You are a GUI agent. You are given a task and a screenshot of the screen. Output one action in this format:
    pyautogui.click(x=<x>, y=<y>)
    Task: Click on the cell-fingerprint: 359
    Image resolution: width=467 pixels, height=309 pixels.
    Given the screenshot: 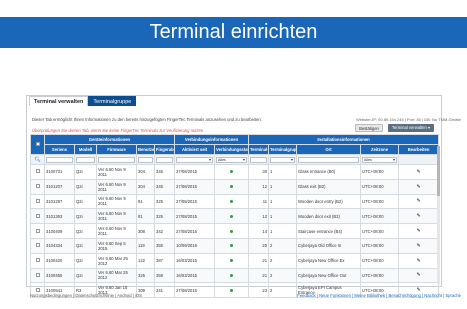 What is the action you would take?
    pyautogui.click(x=164, y=275)
    